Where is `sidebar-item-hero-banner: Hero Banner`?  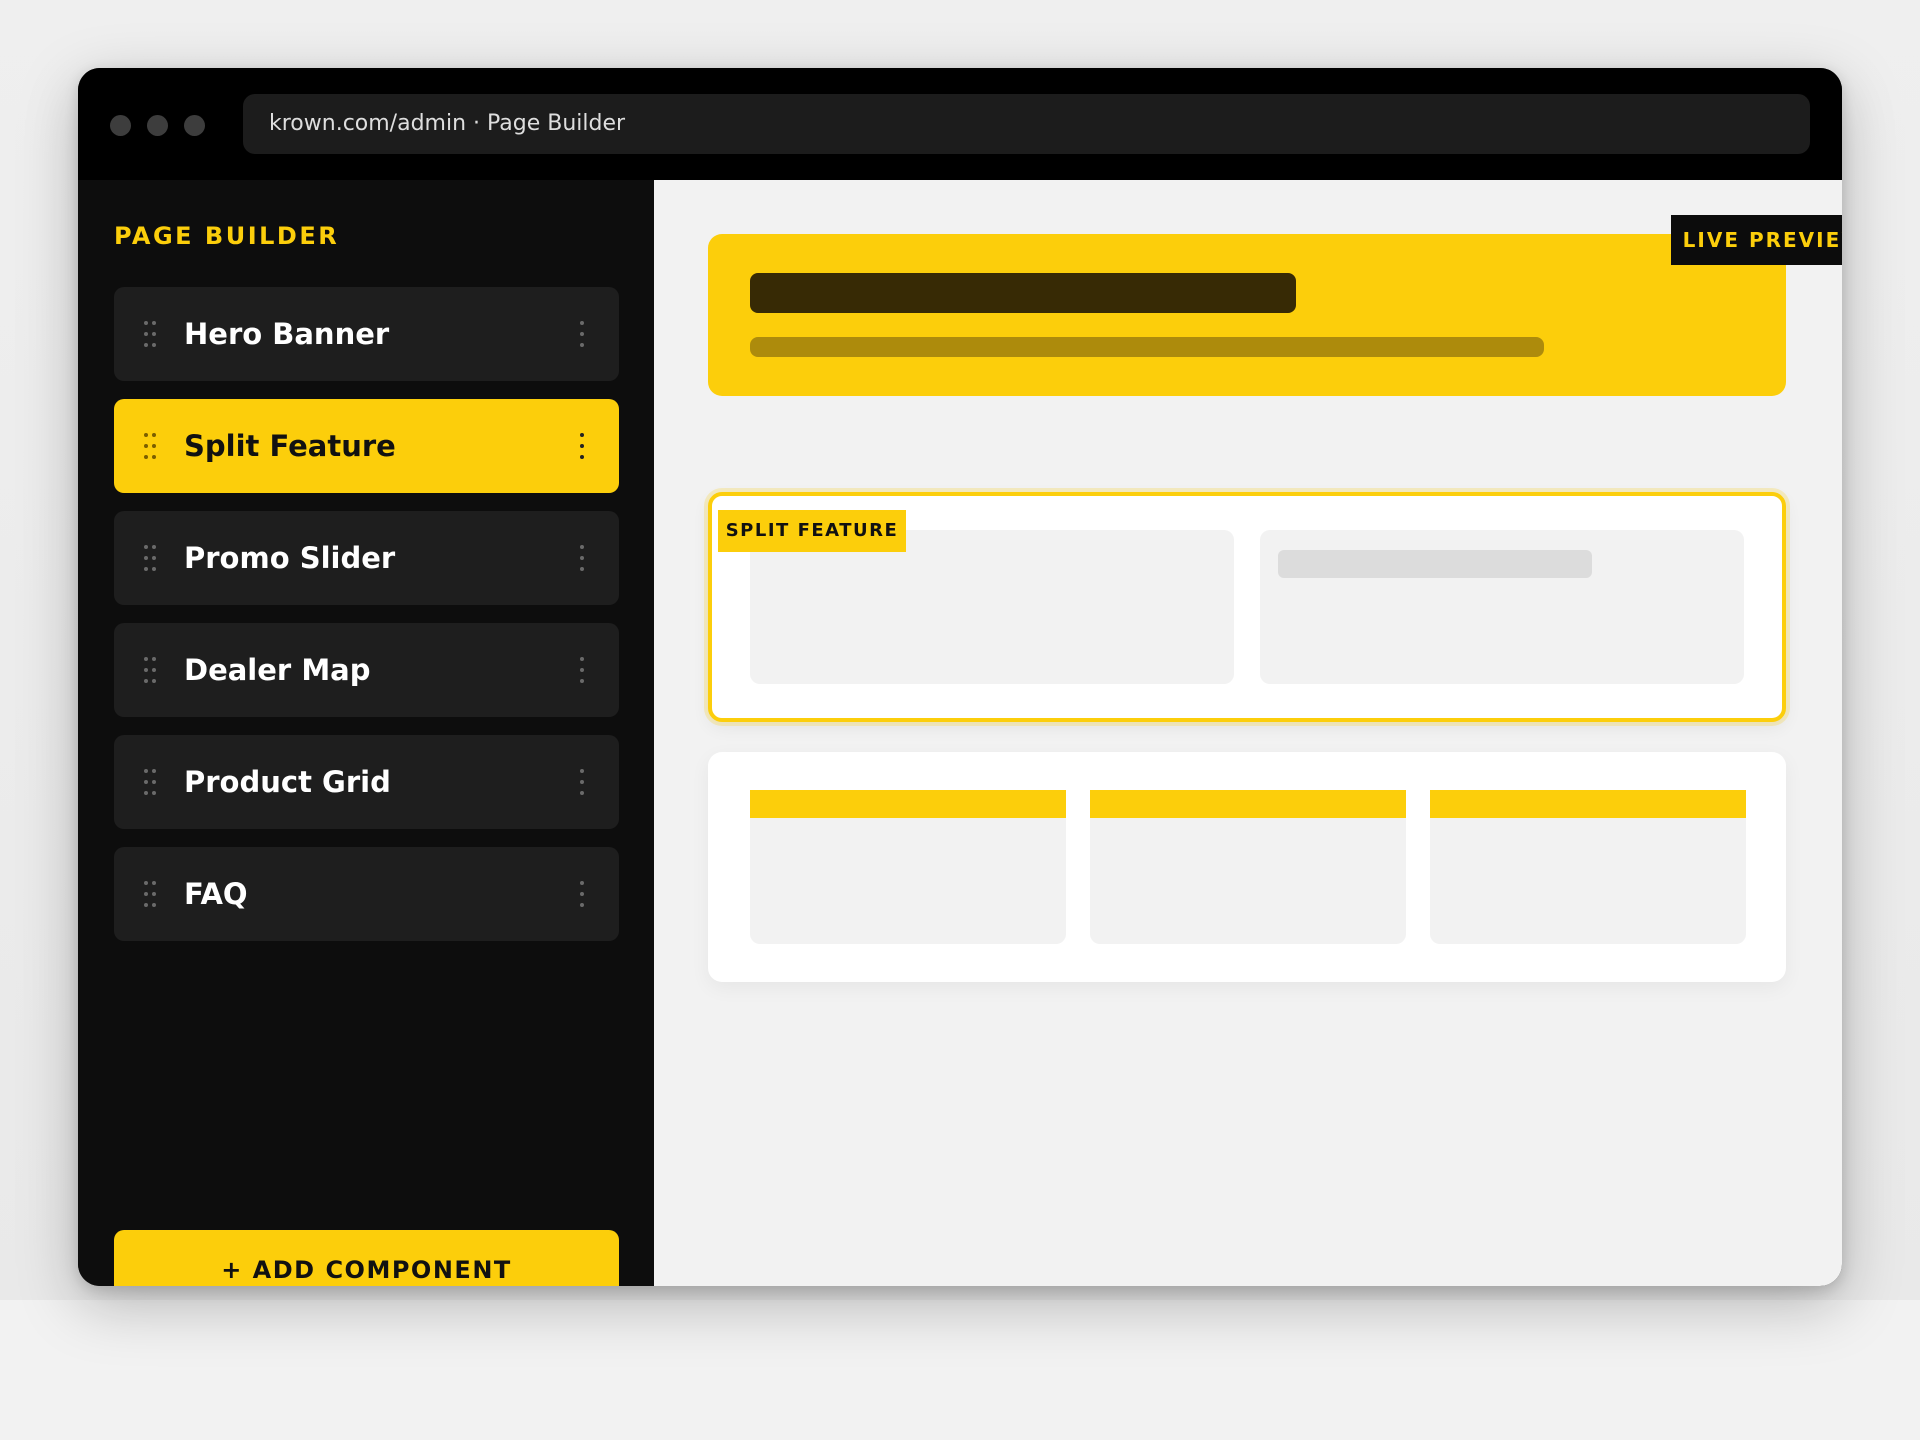 sidebar-item-hero-banner: Hero Banner is located at coordinates (366, 334).